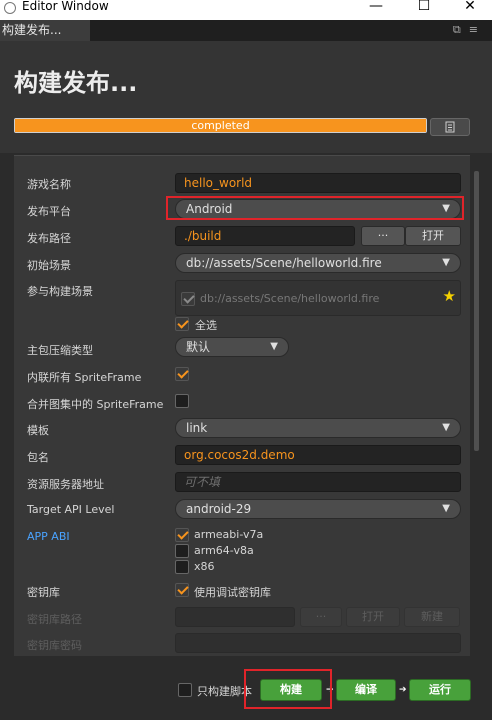  Describe the element at coordinates (48, 536) in the screenshot. I see `app-abi-label: APP ABI` at that location.